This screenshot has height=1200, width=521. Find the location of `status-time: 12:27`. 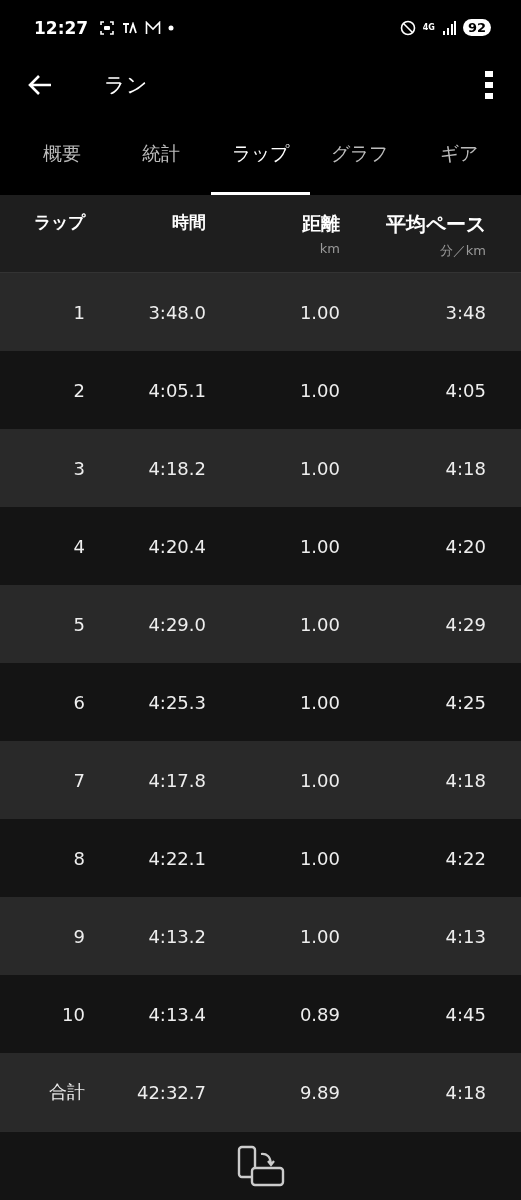

status-time: 12:27 is located at coordinates (61, 27).